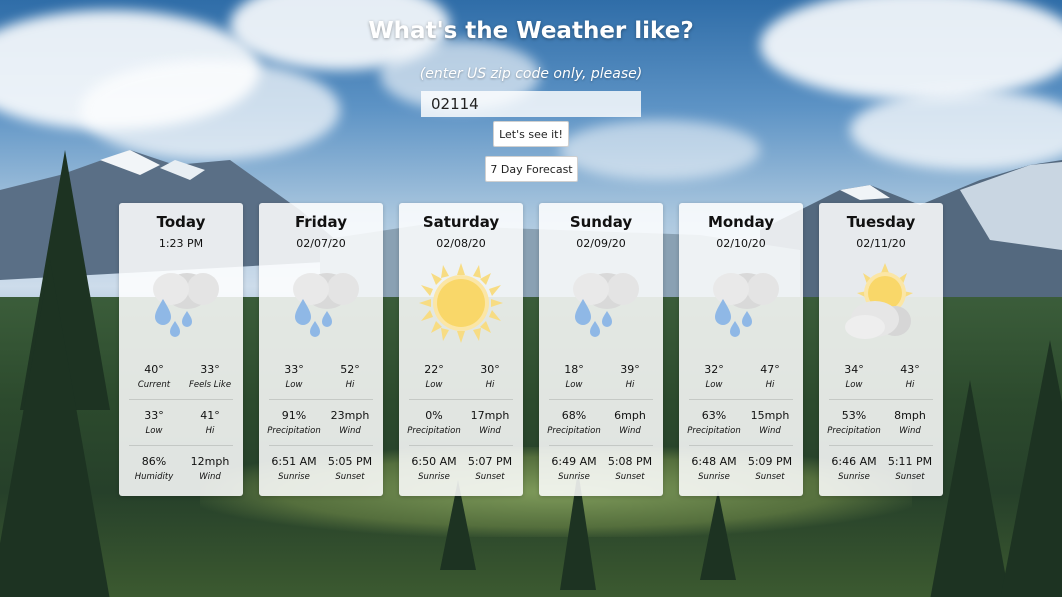 The height and width of the screenshot is (597, 1062). I want to click on card-value: 12mph, so click(210, 461).